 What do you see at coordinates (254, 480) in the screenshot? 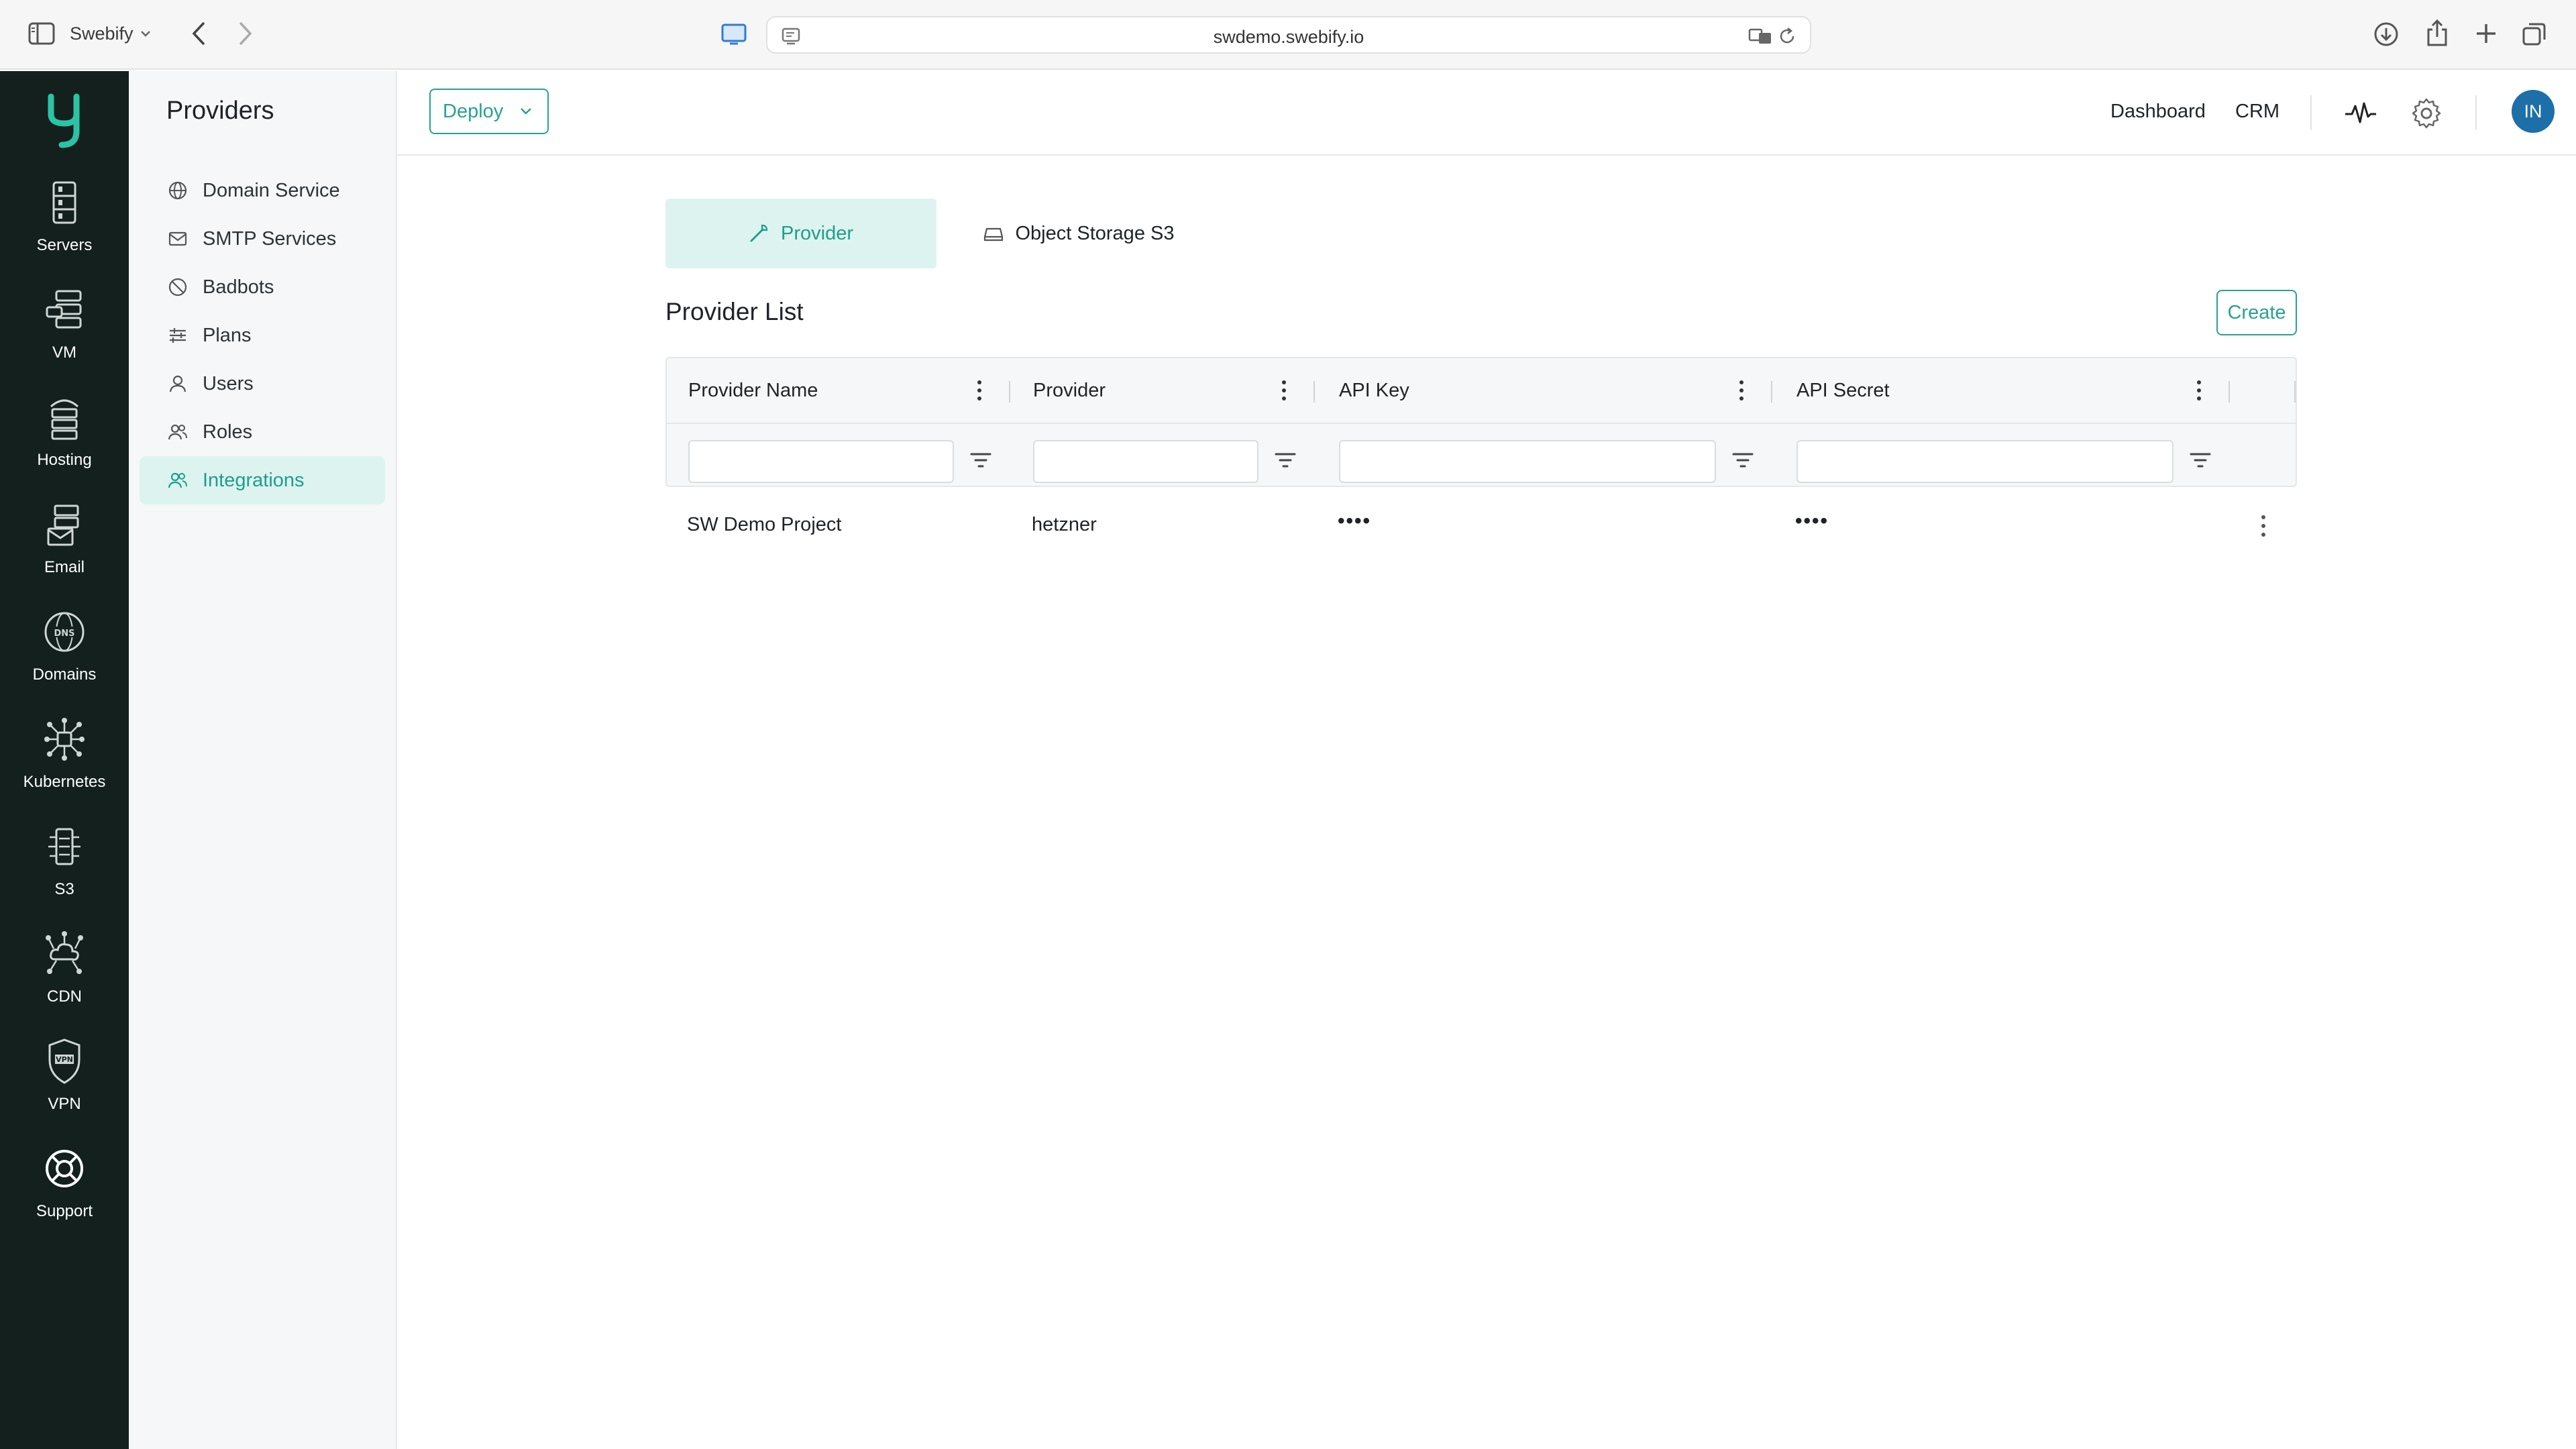
I see `sidebar-item-label: Integrations` at bounding box center [254, 480].